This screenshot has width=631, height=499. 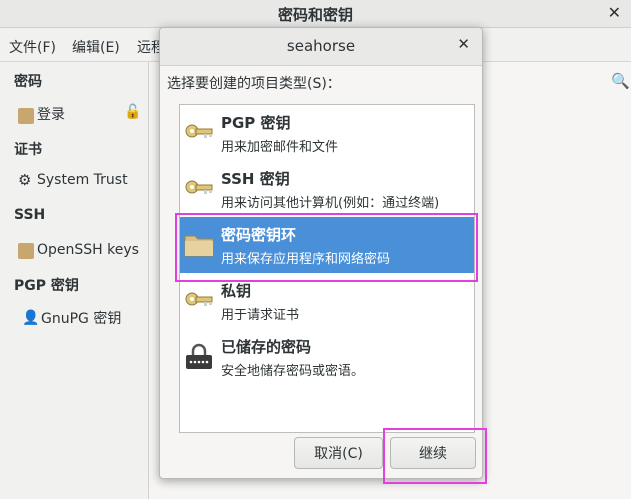 I want to click on sidebar-header-ssh: SSH, so click(x=30, y=215).